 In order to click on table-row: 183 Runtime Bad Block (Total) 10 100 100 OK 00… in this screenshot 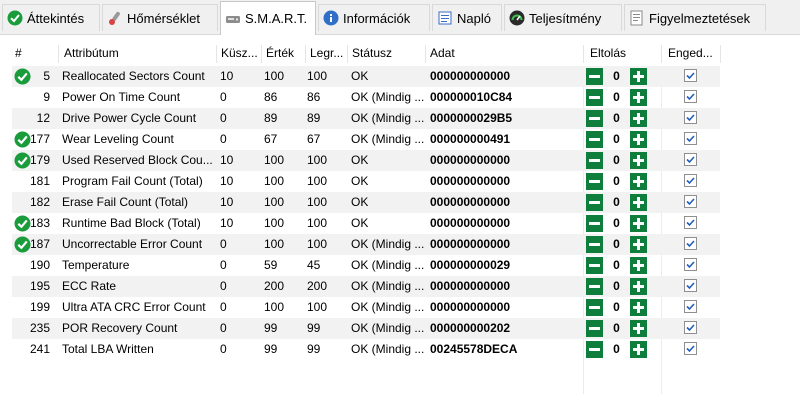, I will do `click(366, 223)`.